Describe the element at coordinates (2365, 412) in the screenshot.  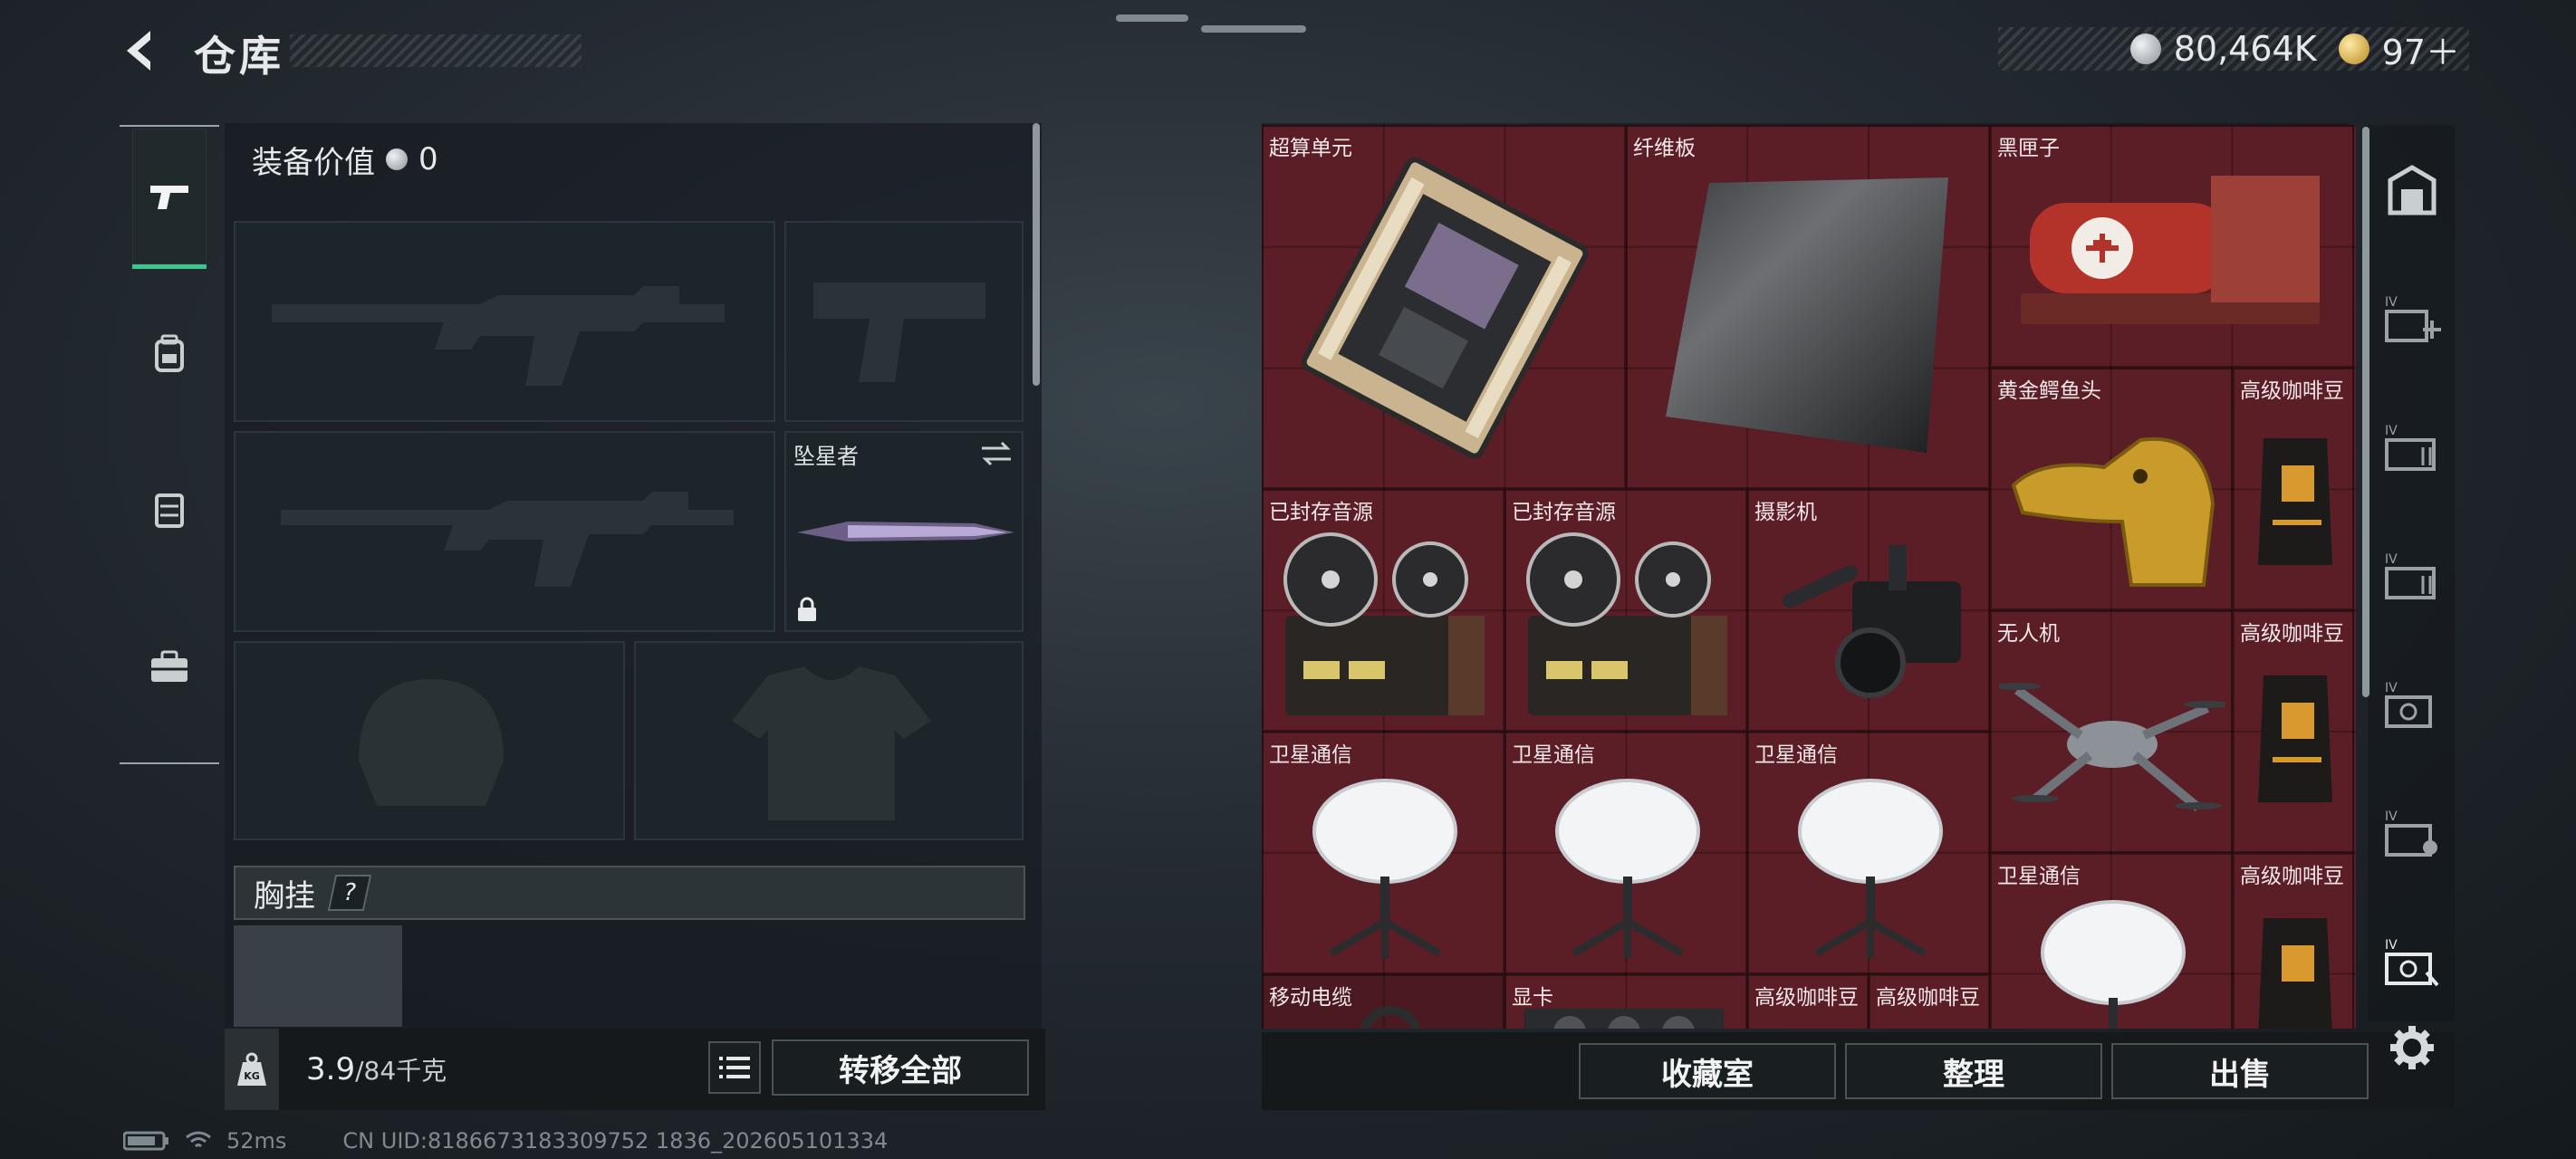
I see `stash-scrollbar` at that location.